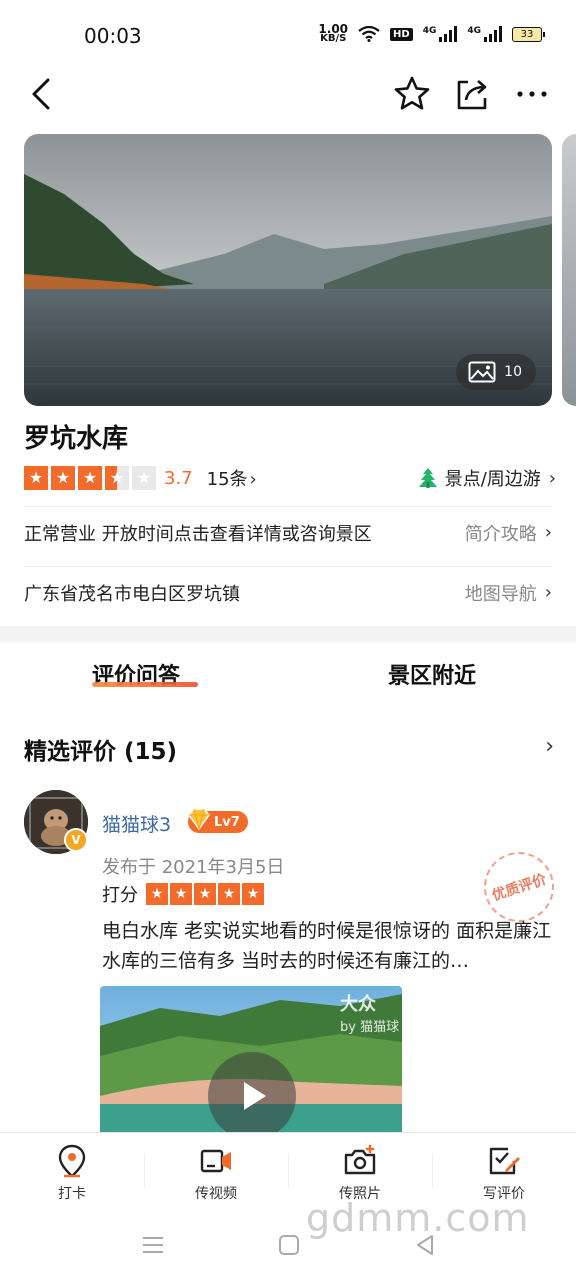 Image resolution: width=576 pixels, height=1280 pixels. I want to click on category-link: 景点/周边游 ›, so click(486, 478).